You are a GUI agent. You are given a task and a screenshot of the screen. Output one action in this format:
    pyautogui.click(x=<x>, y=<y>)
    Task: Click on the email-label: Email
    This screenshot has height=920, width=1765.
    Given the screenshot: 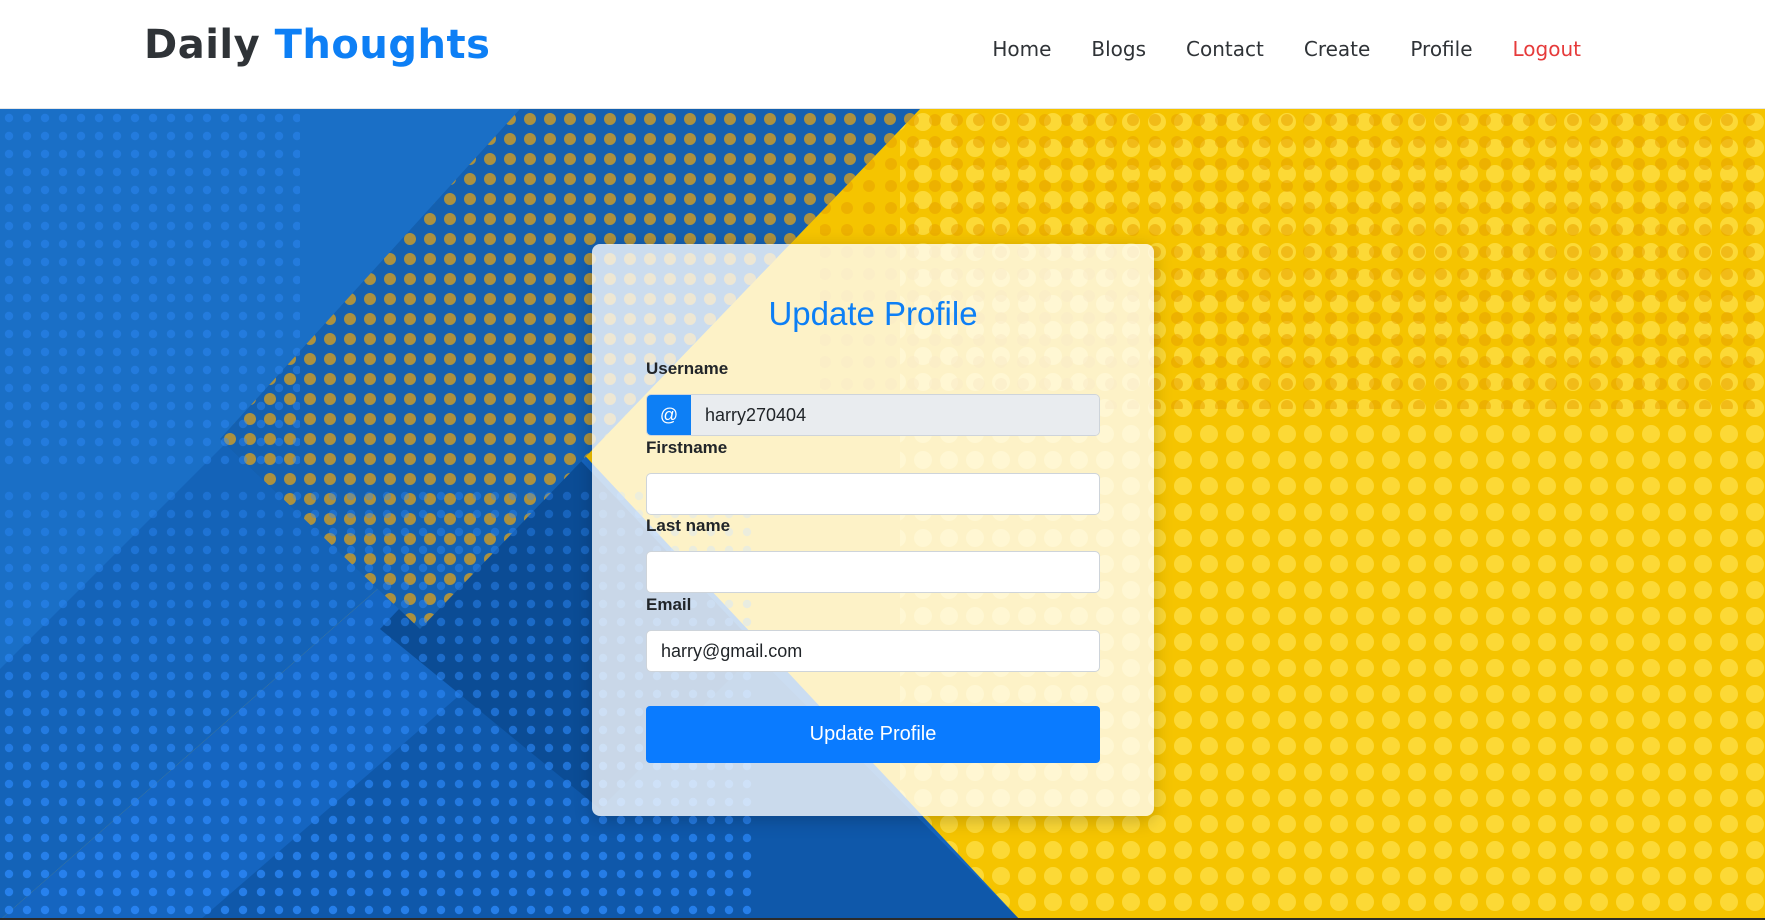 What is the action you would take?
    pyautogui.click(x=669, y=604)
    